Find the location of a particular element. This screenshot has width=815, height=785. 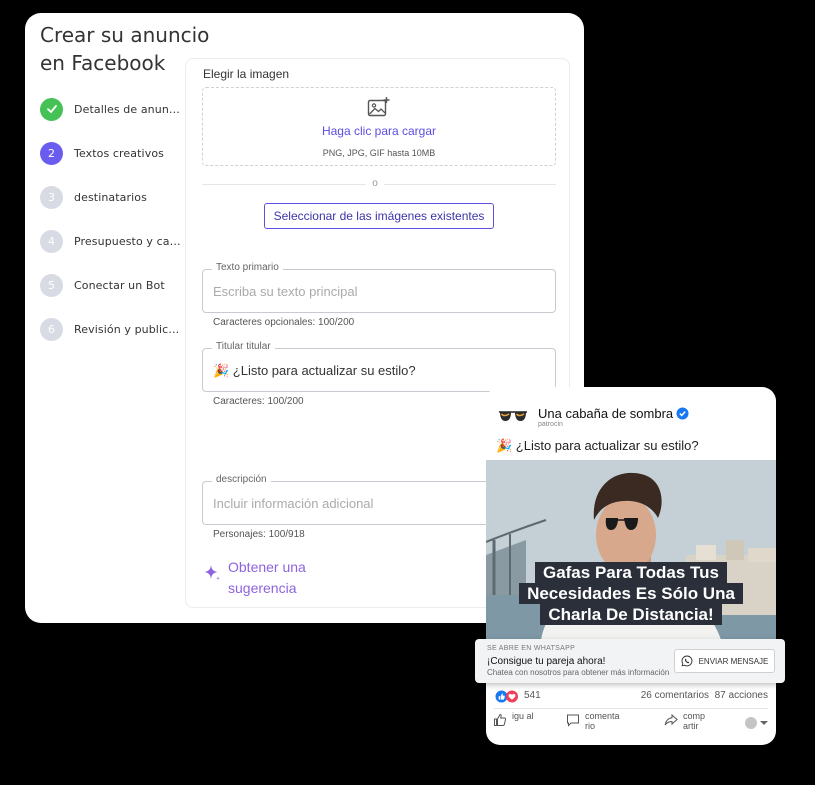

comment-button: comenta rio is located at coordinates (593, 721).